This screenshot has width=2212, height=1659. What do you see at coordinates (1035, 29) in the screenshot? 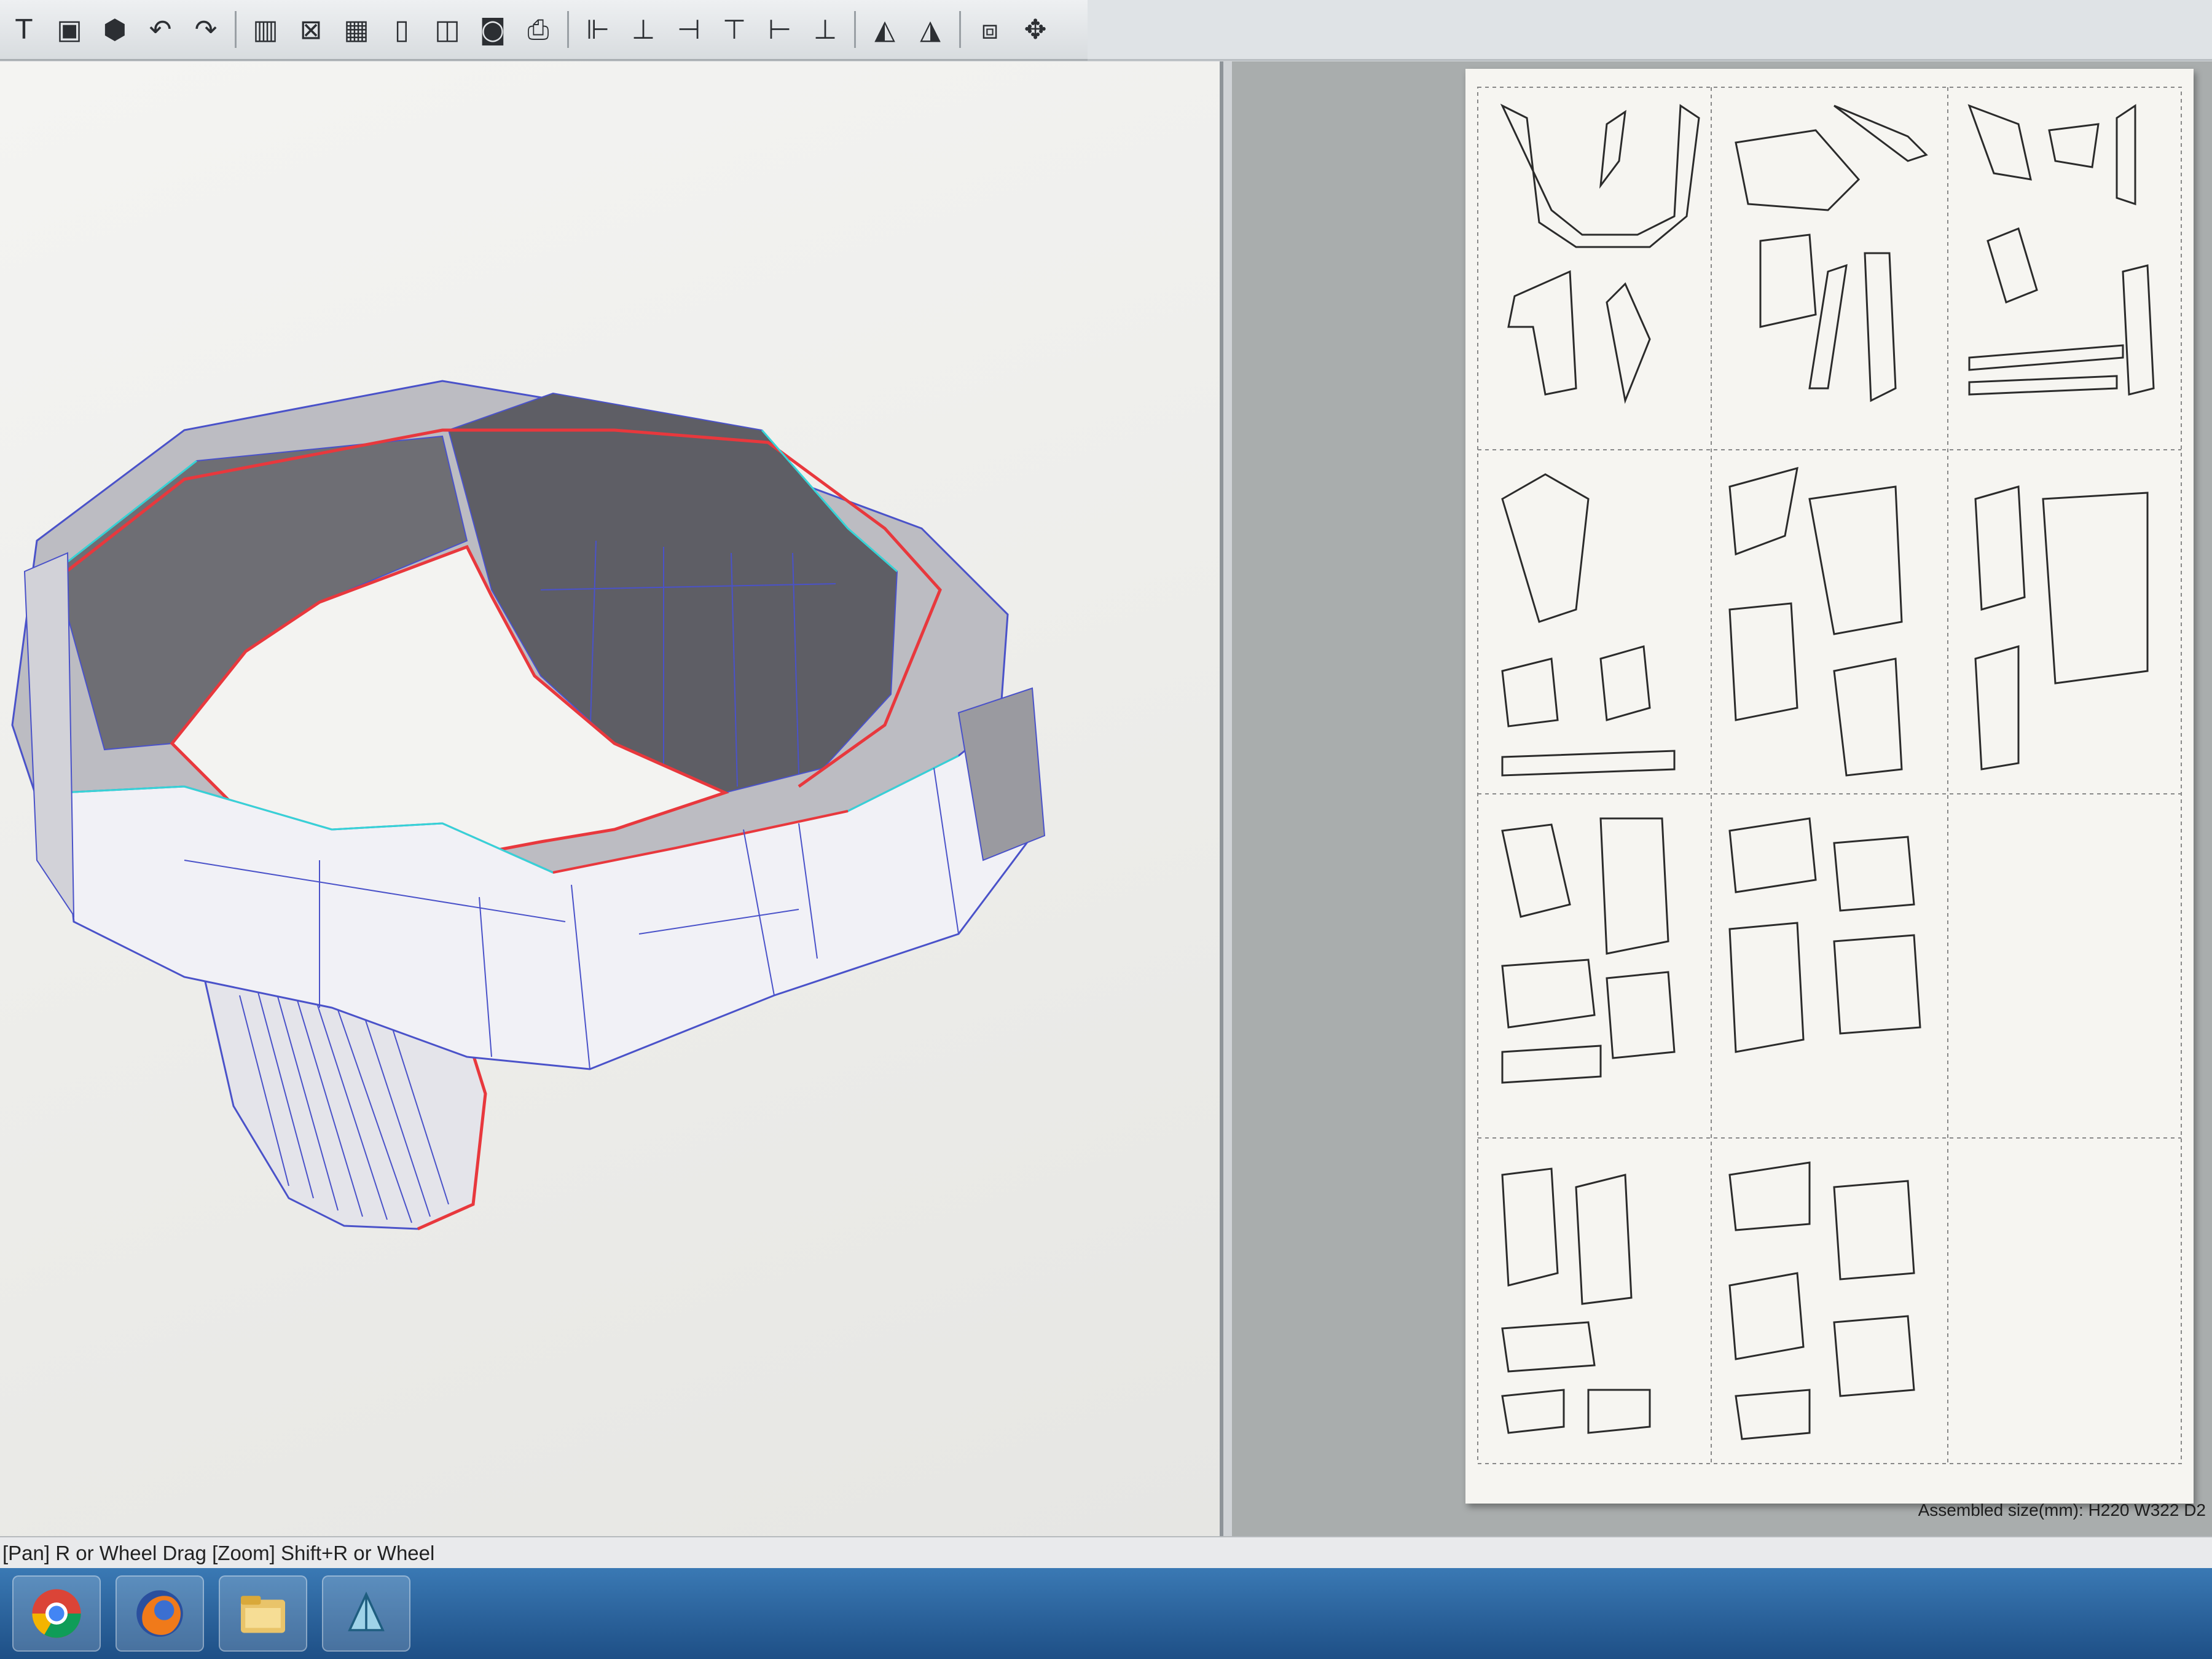
I see `move-icon: ✥` at bounding box center [1035, 29].